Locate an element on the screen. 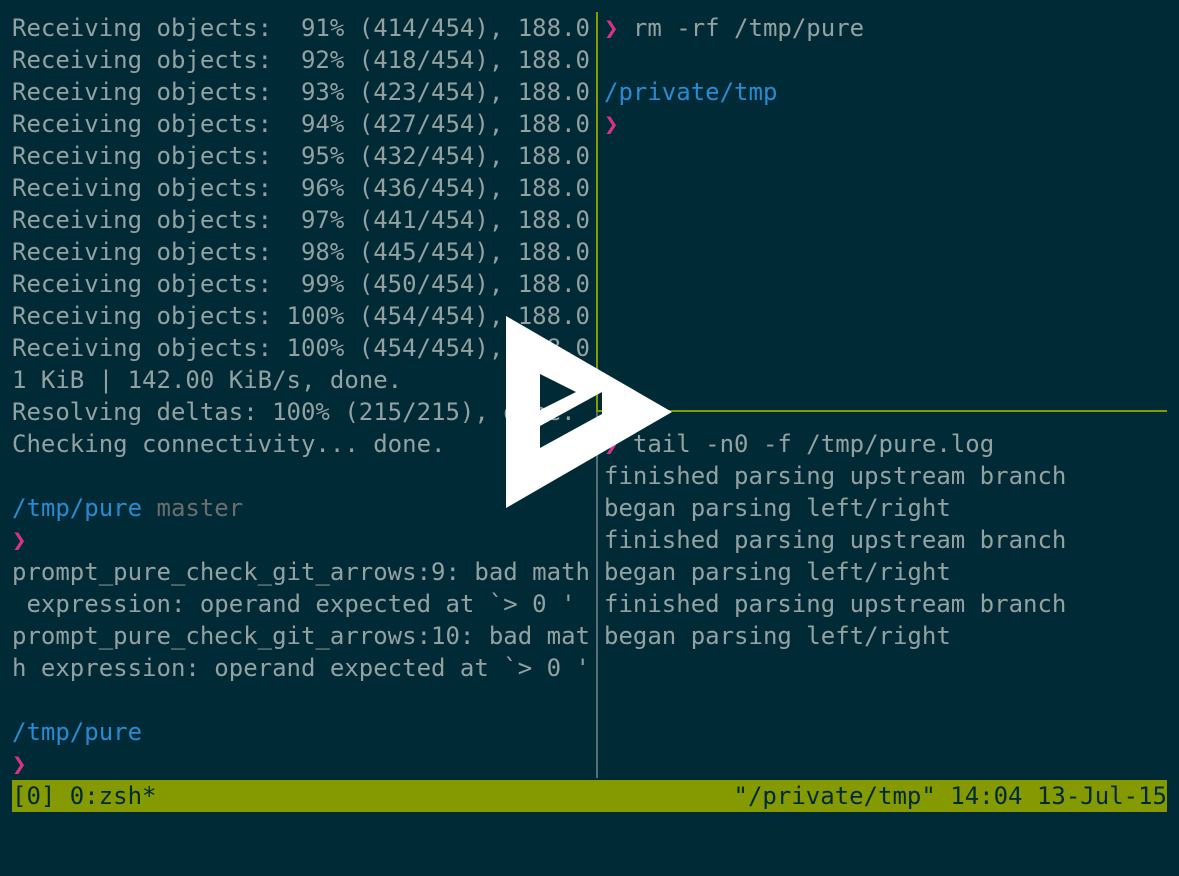 This screenshot has height=876, width=1179. terminal-output-line: Receiving objects: 92% (418/454), 188.0 is located at coordinates (301, 60).